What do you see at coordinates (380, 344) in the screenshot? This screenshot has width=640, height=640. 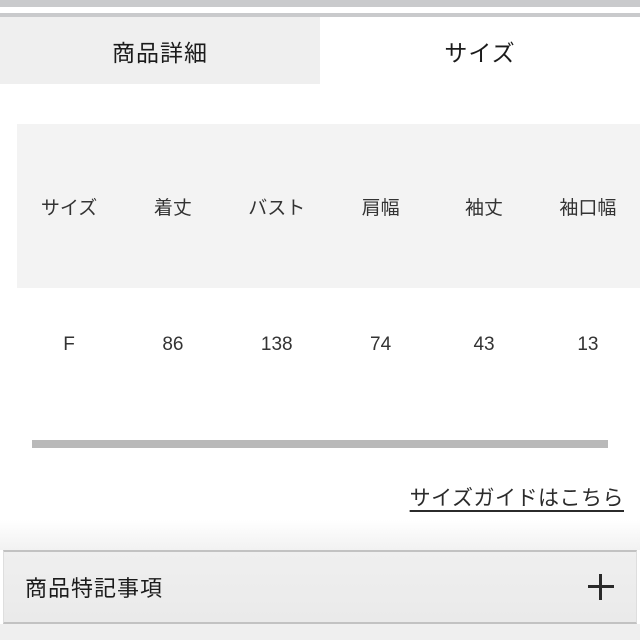 I see `cell-shoulder-width: 74` at bounding box center [380, 344].